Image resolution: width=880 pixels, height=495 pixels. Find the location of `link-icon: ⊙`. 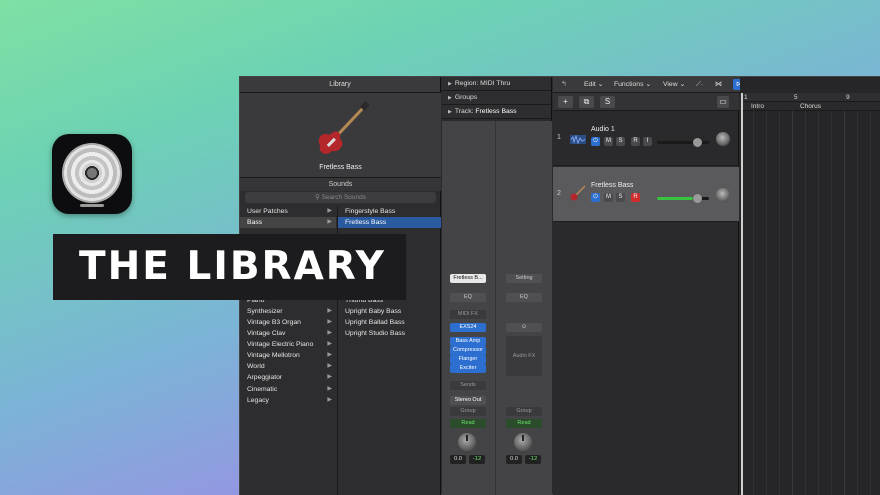

link-icon: ⊙ is located at coordinates (524, 327).